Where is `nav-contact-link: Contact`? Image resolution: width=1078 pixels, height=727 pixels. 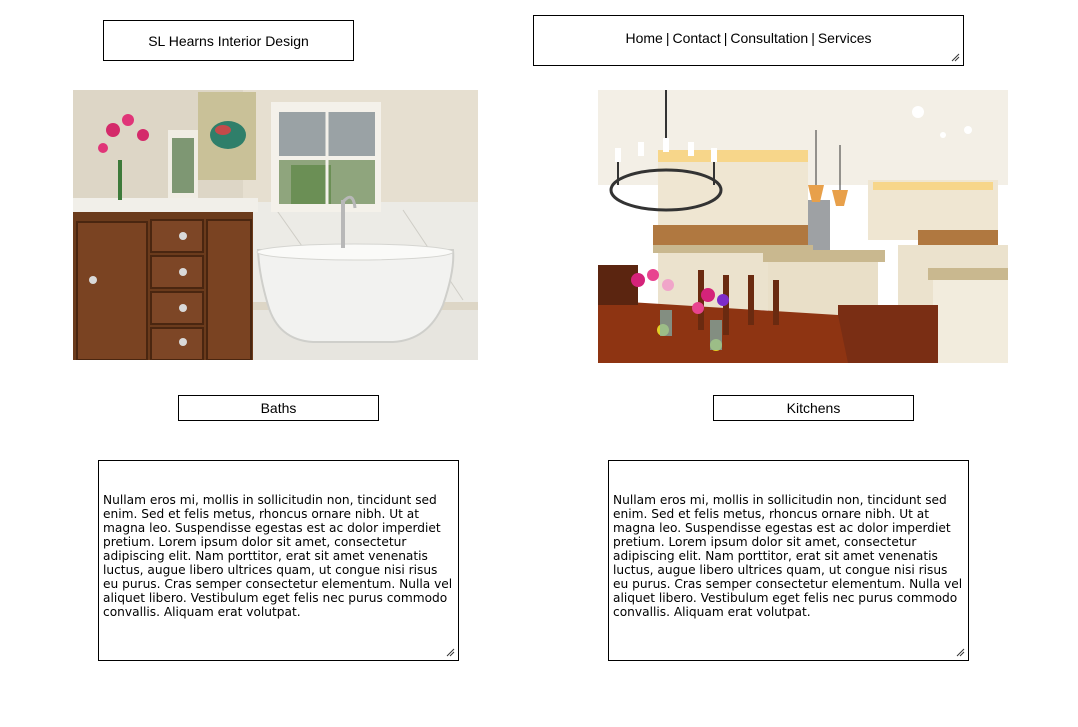 nav-contact-link: Contact is located at coordinates (696, 38).